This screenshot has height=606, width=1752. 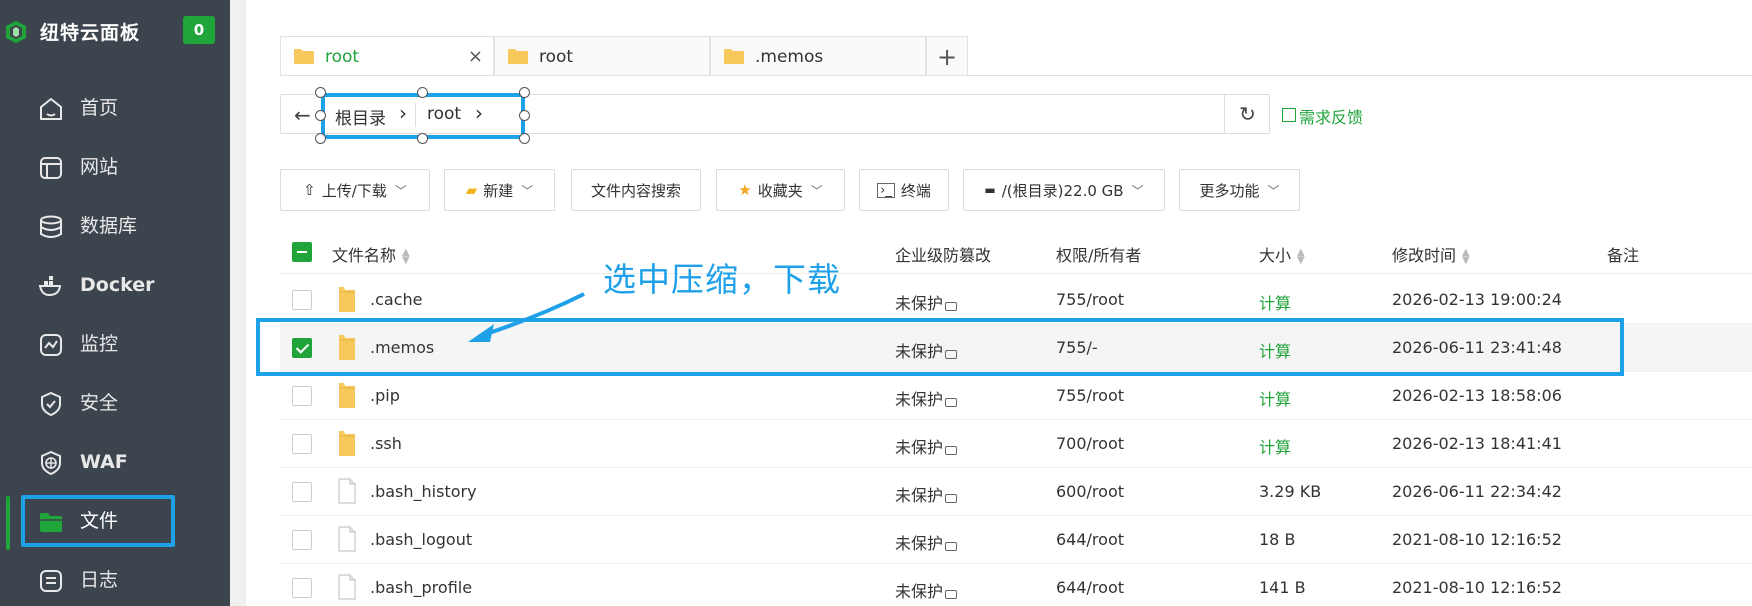 What do you see at coordinates (51, 226) in the screenshot?
I see `database-icon` at bounding box center [51, 226].